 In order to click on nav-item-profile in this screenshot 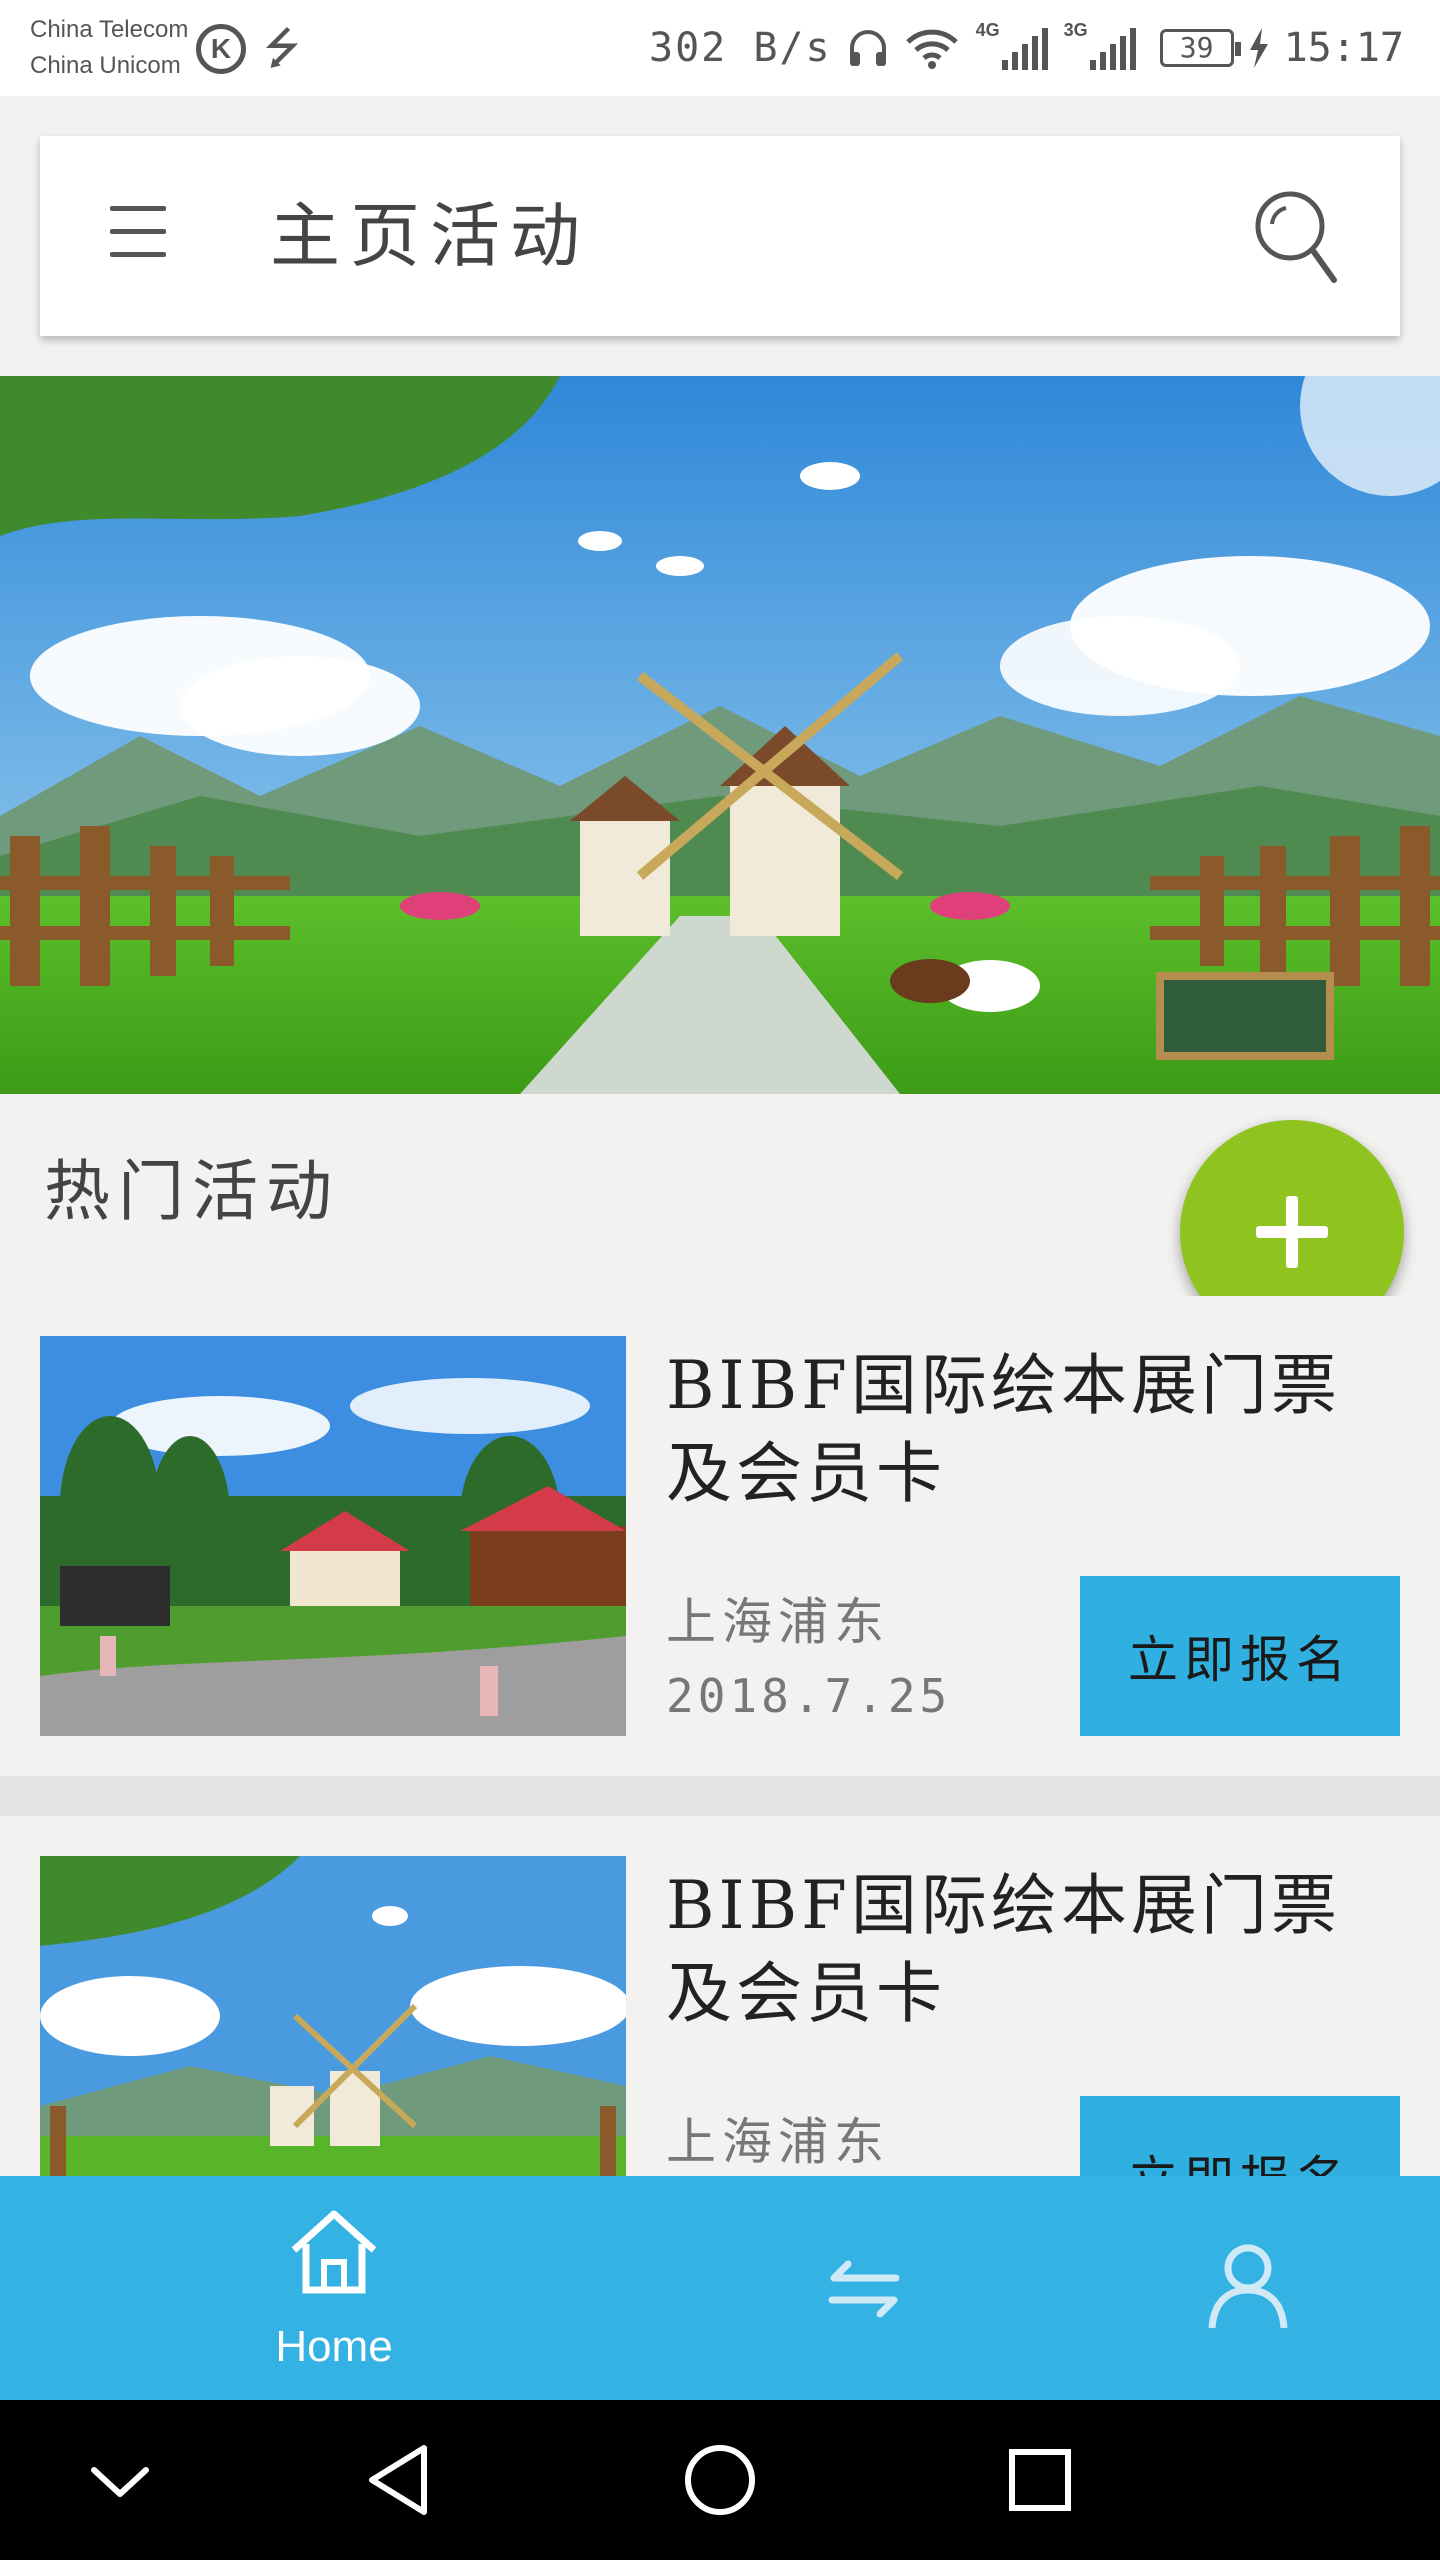, I will do `click(1244, 2288)`.